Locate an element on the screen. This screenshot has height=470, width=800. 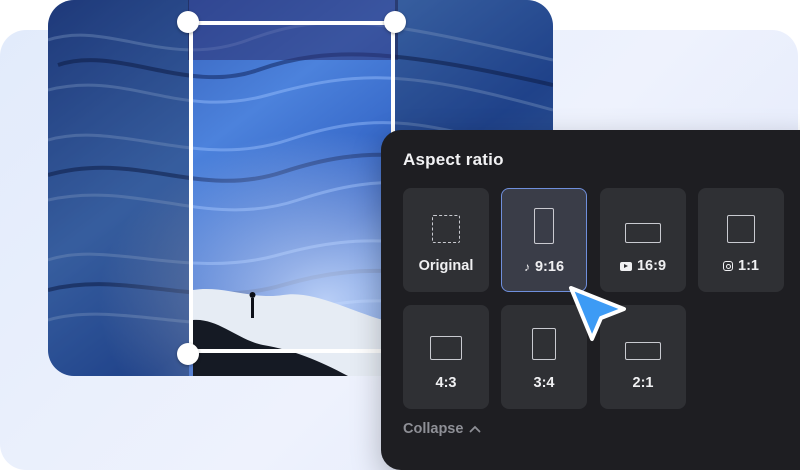
portrait-frame-icon is located at coordinates (544, 226).